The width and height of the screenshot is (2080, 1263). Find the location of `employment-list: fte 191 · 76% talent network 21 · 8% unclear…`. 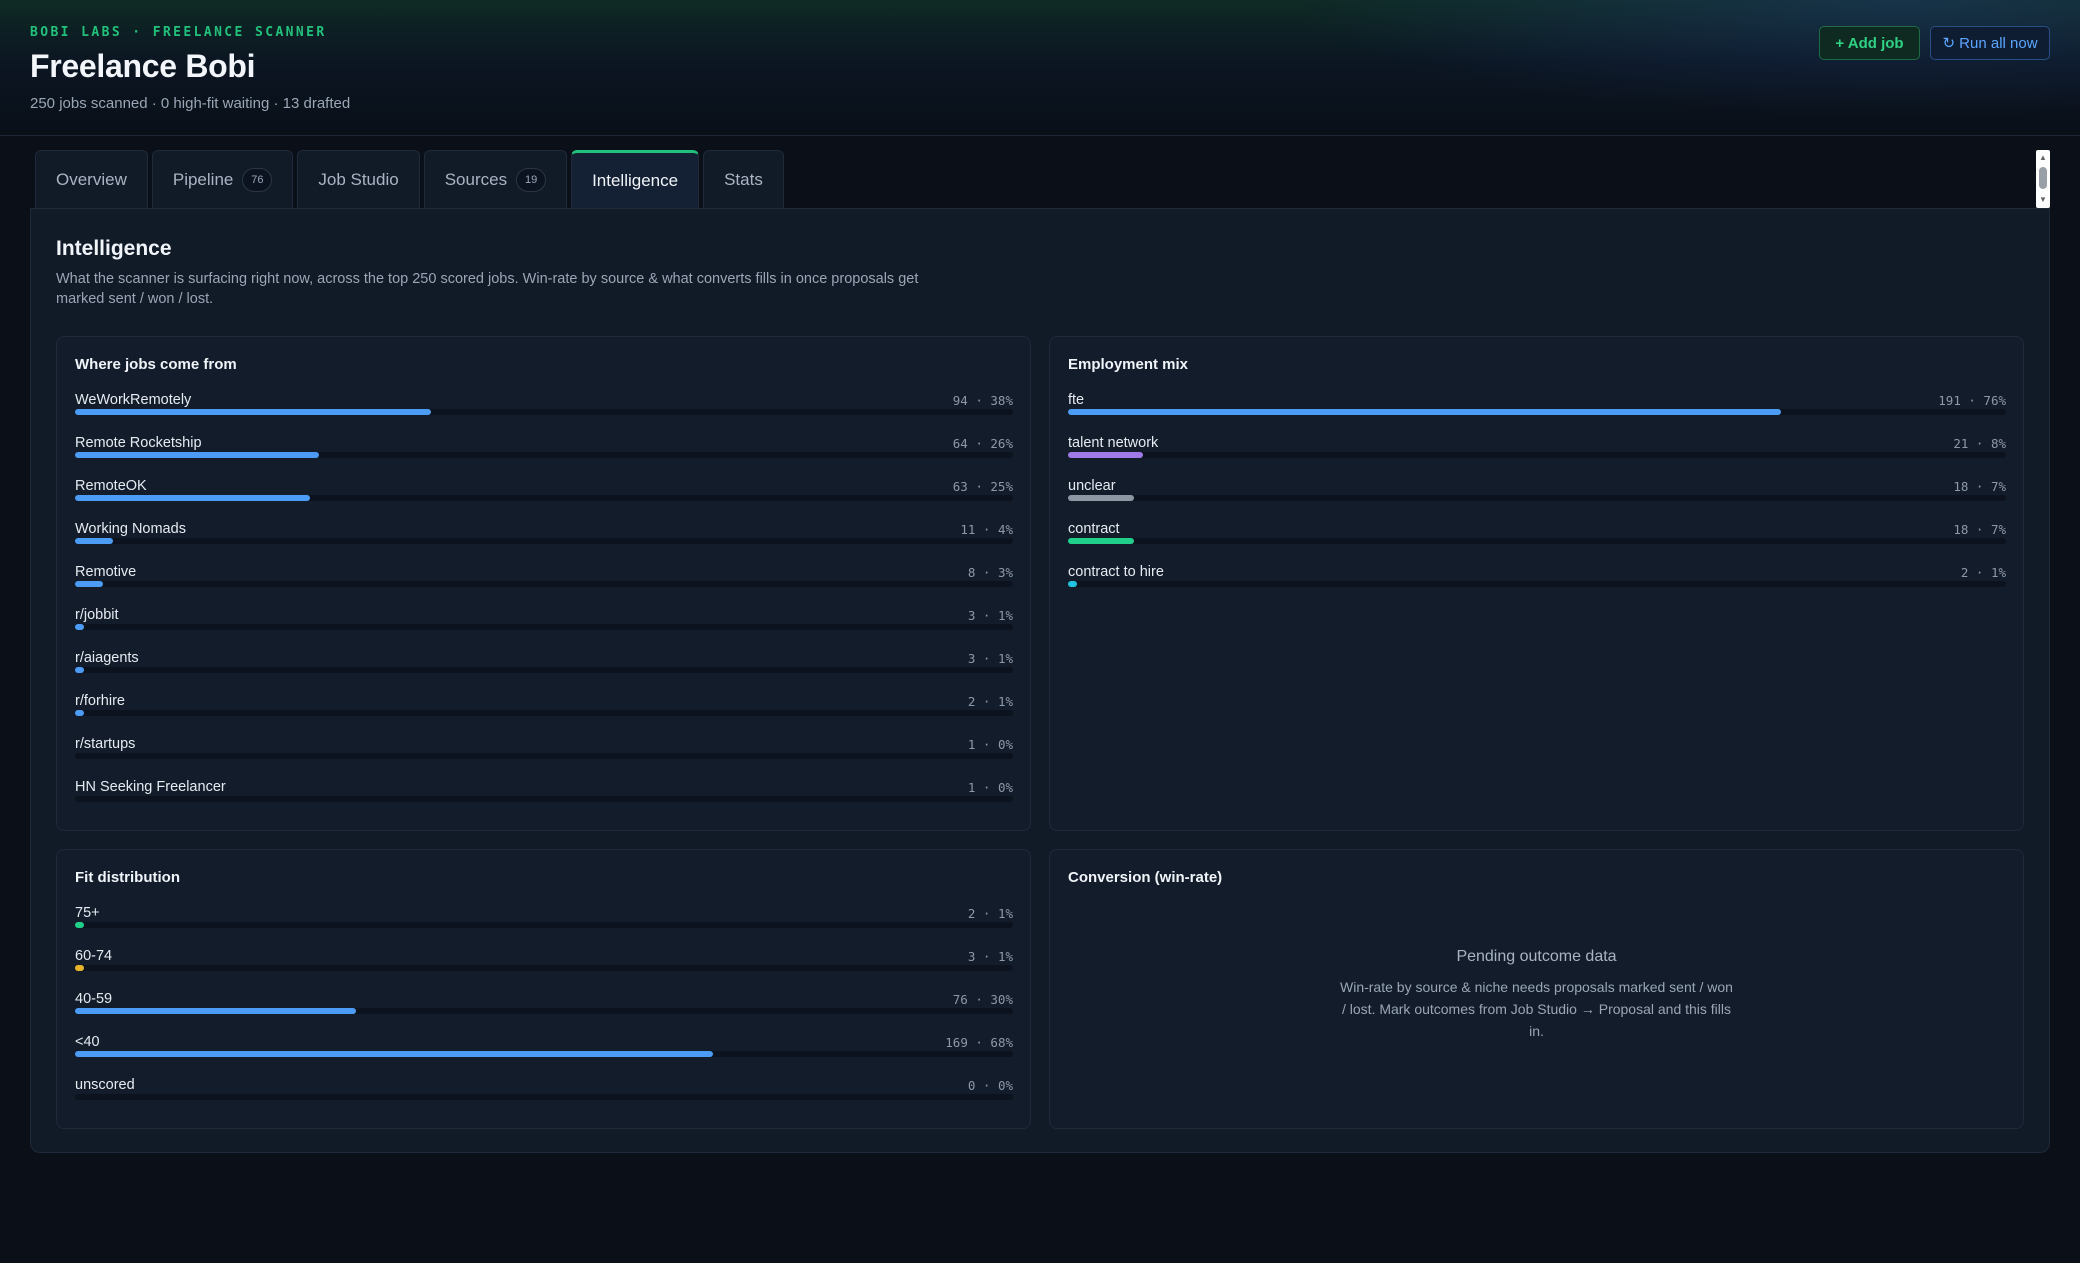

employment-list: fte 191 · 76% talent network 21 · 8% unclear… is located at coordinates (1537, 499).